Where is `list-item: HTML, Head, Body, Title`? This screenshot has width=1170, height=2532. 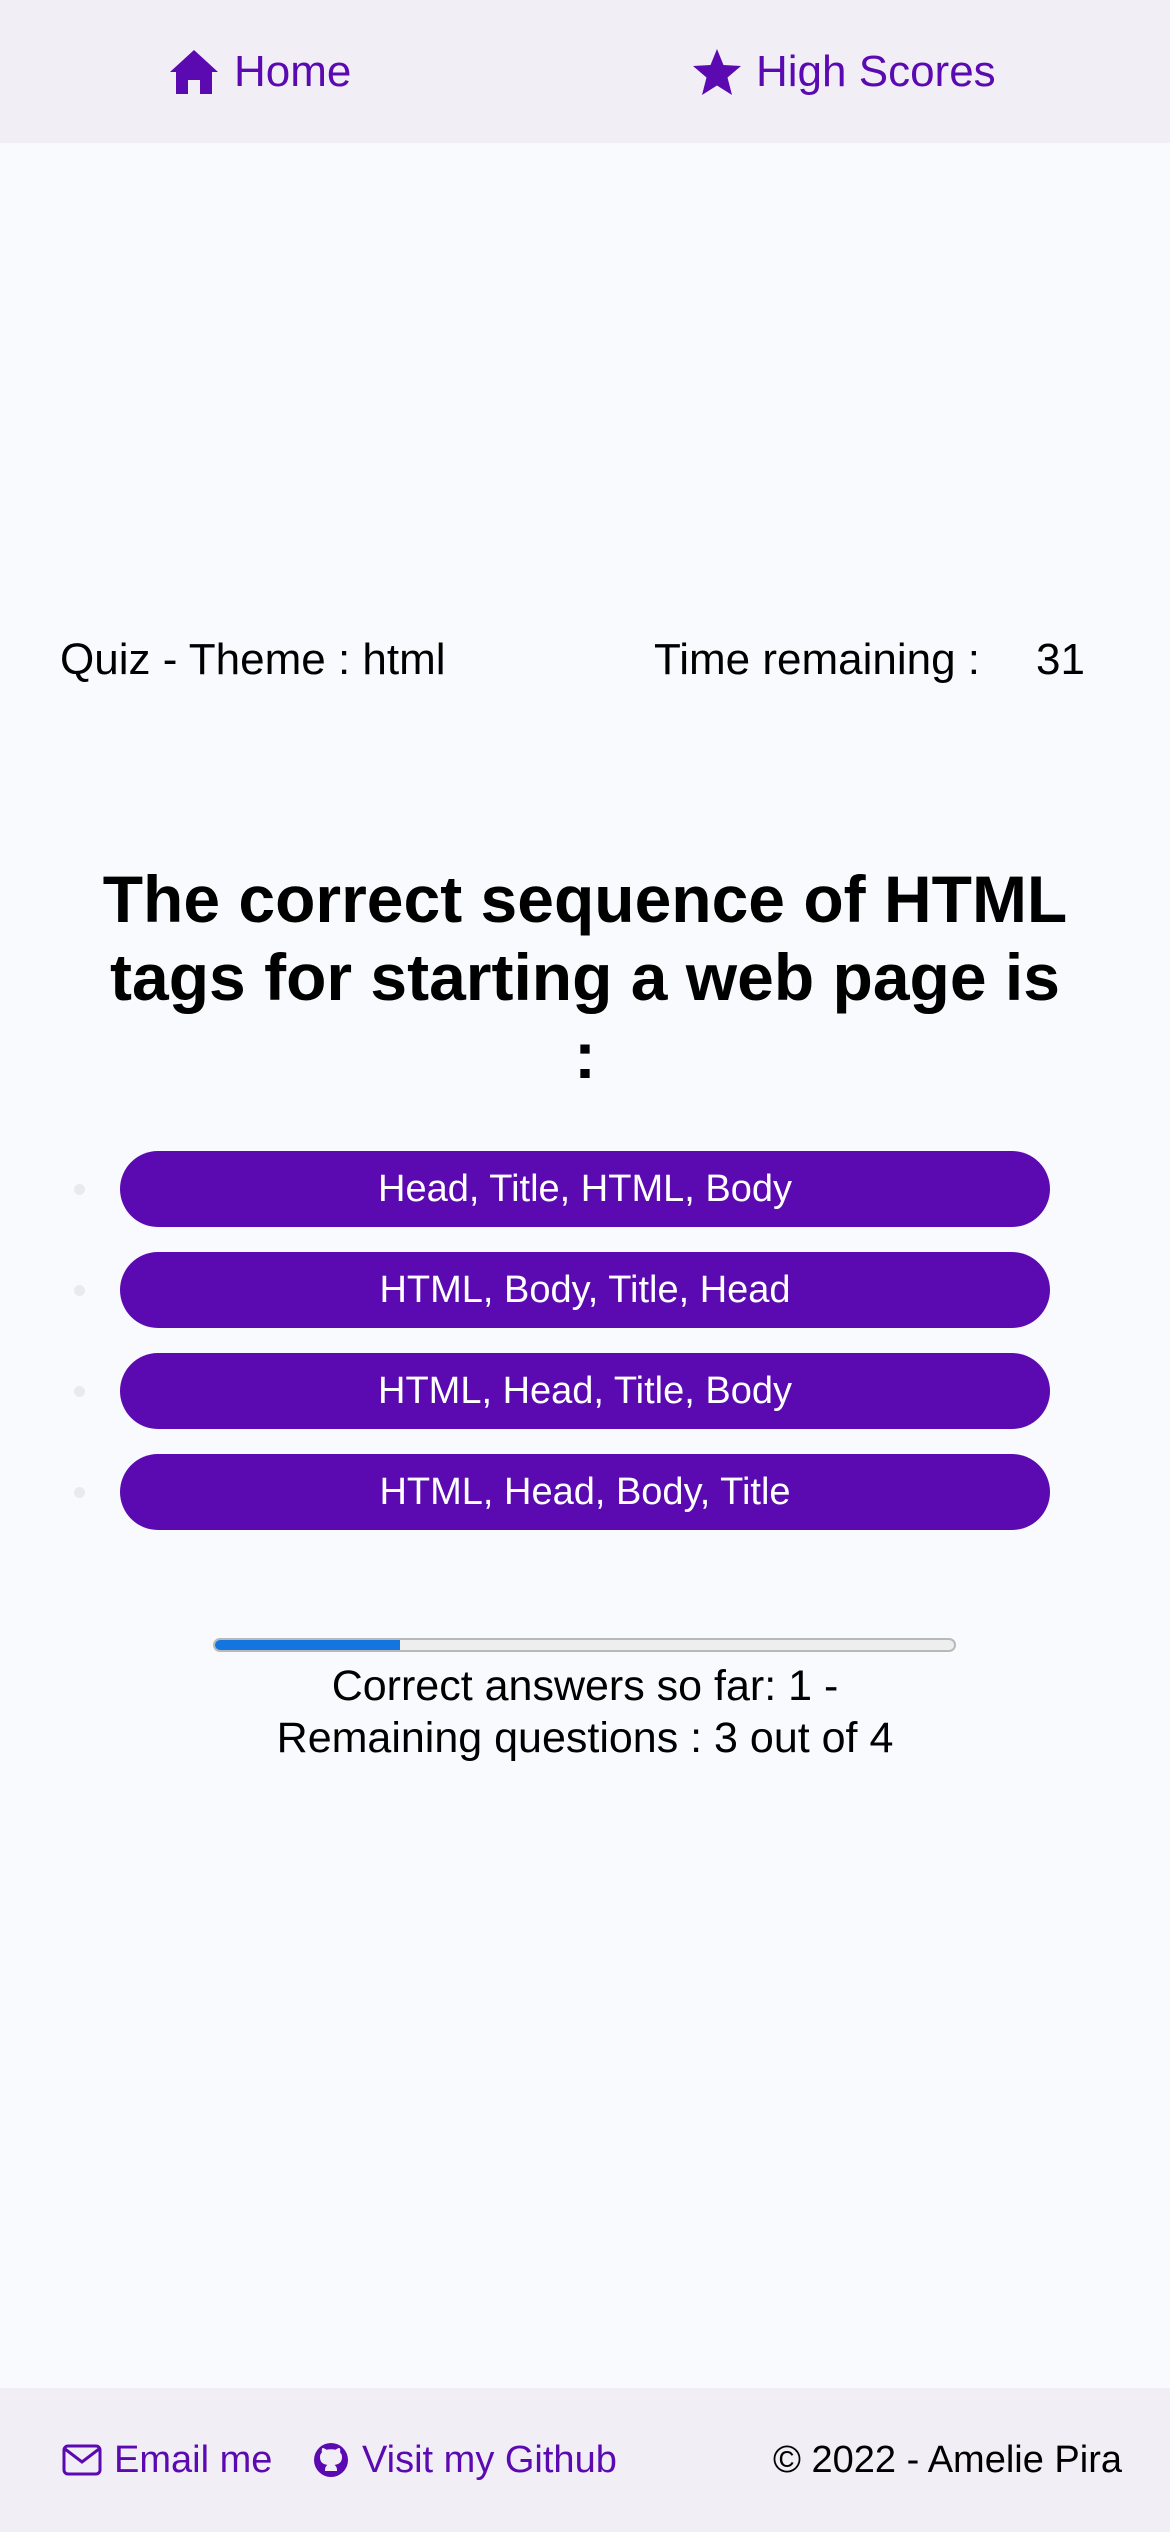
list-item: HTML, Head, Body, Title is located at coordinates (585, 1492).